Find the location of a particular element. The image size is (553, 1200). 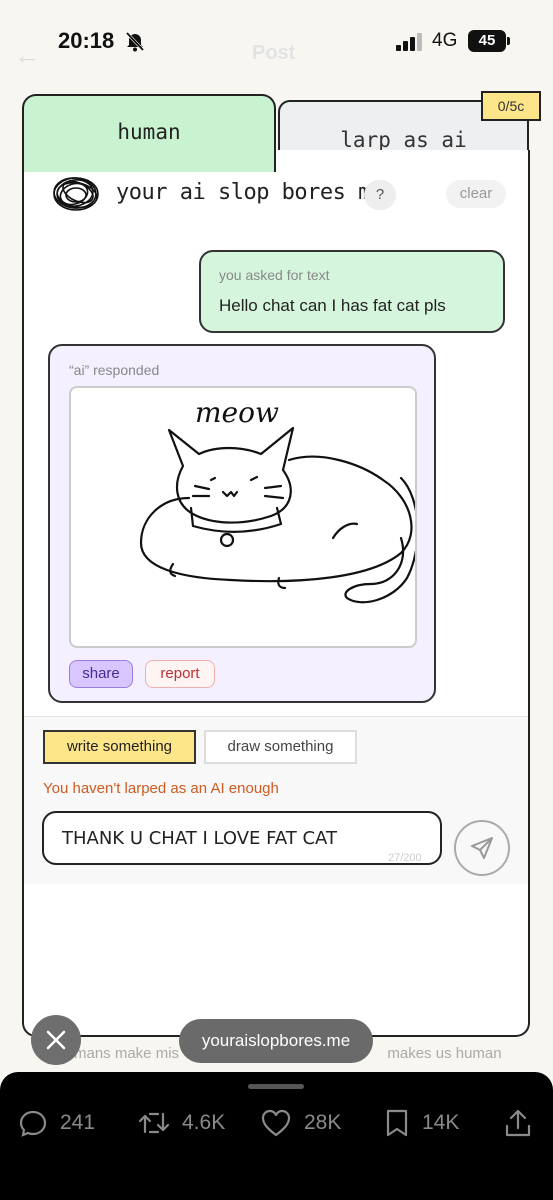

network-type: 4G is located at coordinates (445, 40).